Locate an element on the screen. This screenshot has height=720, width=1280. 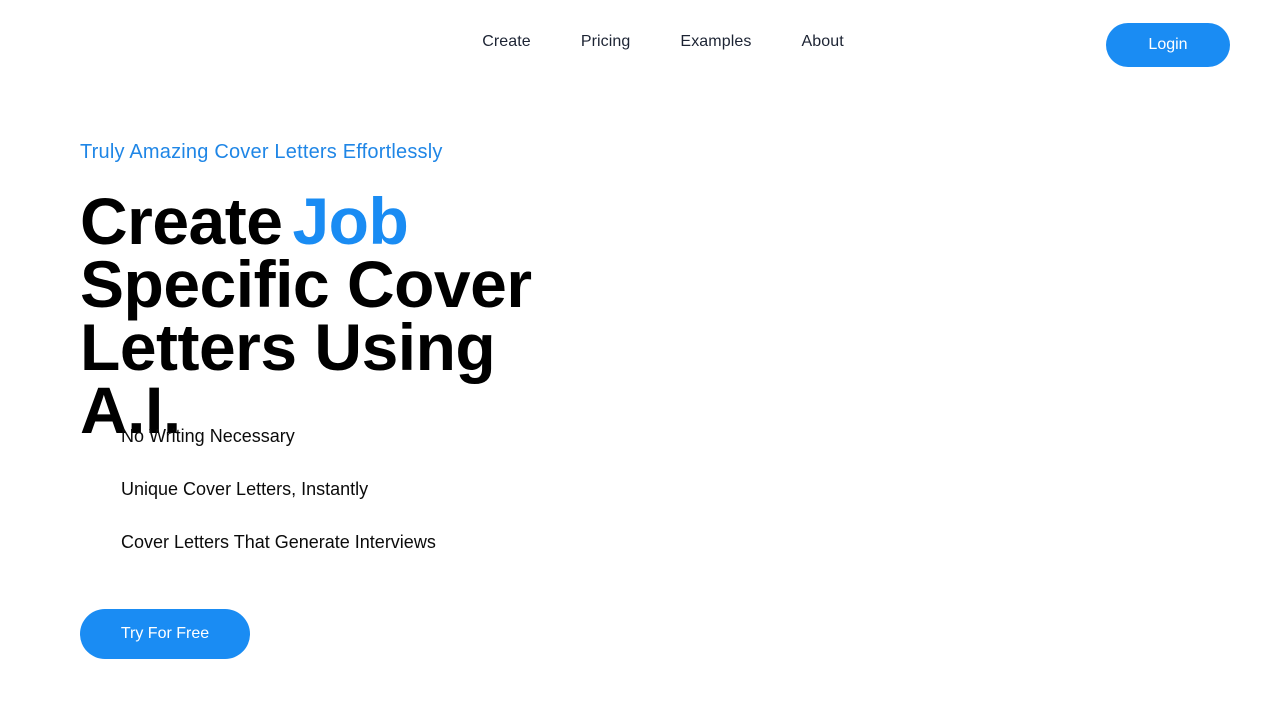
top-nav: Create Pricing Examples About is located at coordinates (640, 42).